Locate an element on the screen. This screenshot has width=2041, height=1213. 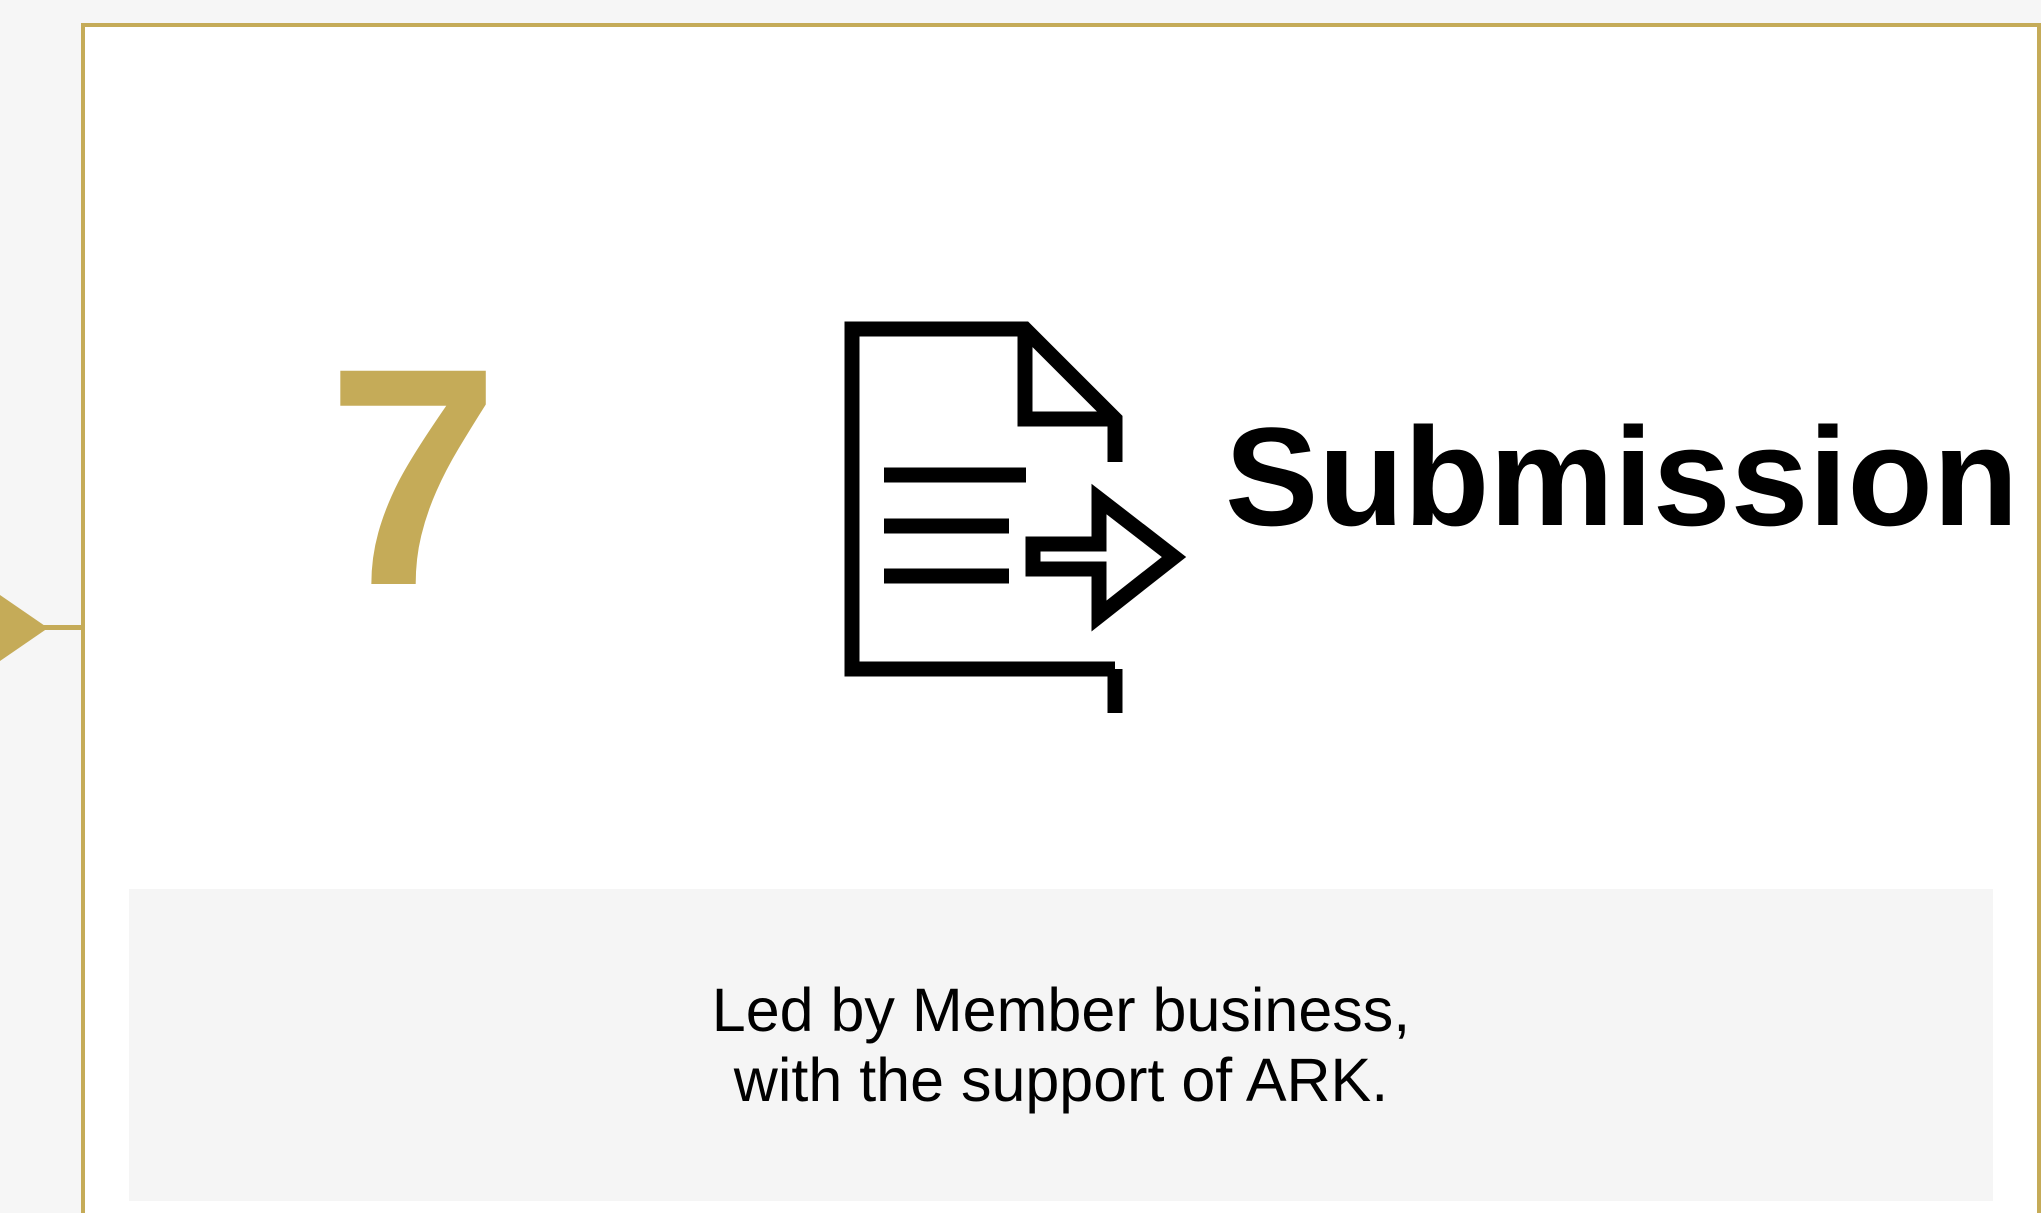
step-title: Submission is located at coordinates (1622, 476).